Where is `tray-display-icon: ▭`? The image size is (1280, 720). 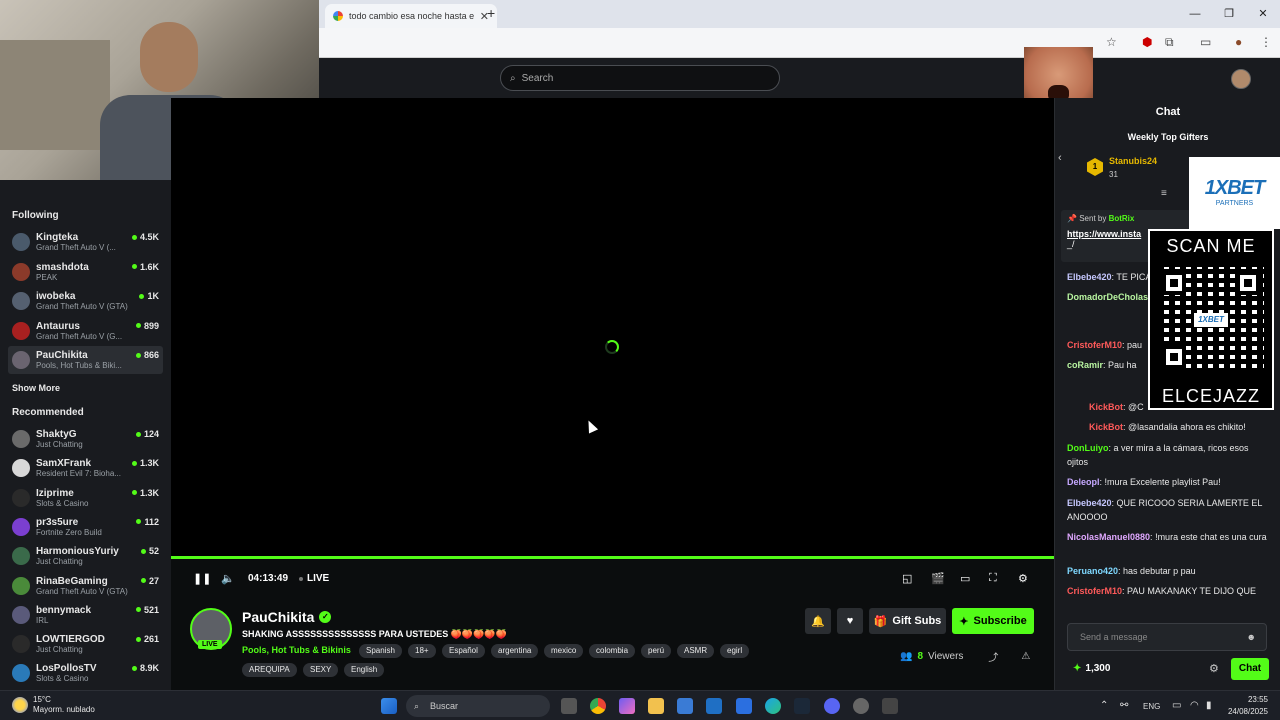
tray-display-icon: ▭ is located at coordinates (1176, 705).